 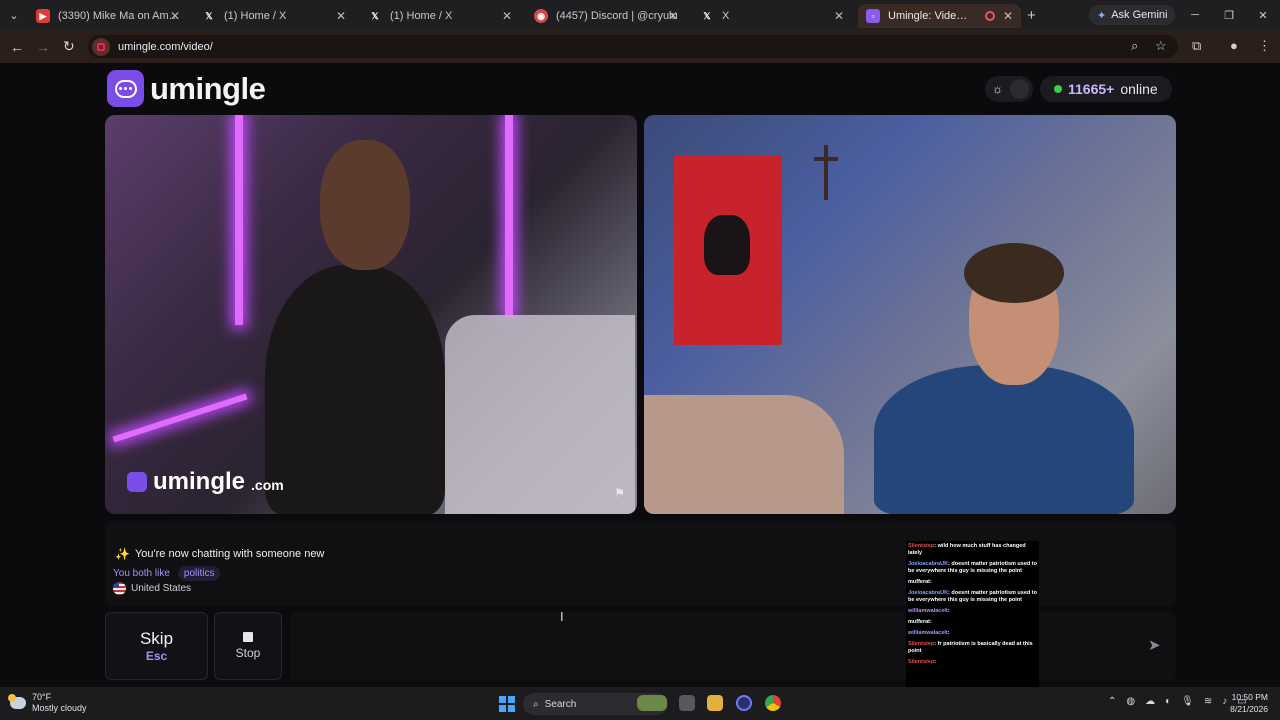 I want to click on browser-tab-x: 𝕏 X ✕, so click(x=772, y=16).